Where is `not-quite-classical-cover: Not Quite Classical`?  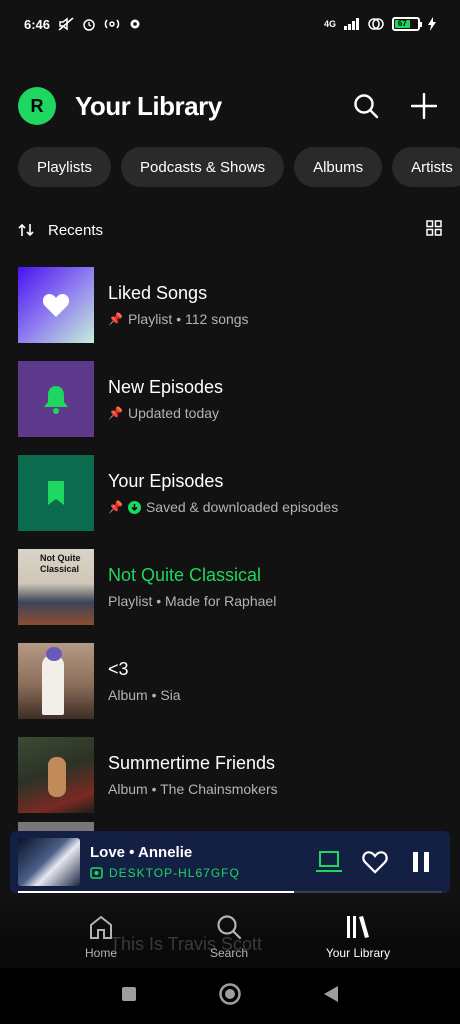 not-quite-classical-cover: Not Quite Classical is located at coordinates (56, 587).